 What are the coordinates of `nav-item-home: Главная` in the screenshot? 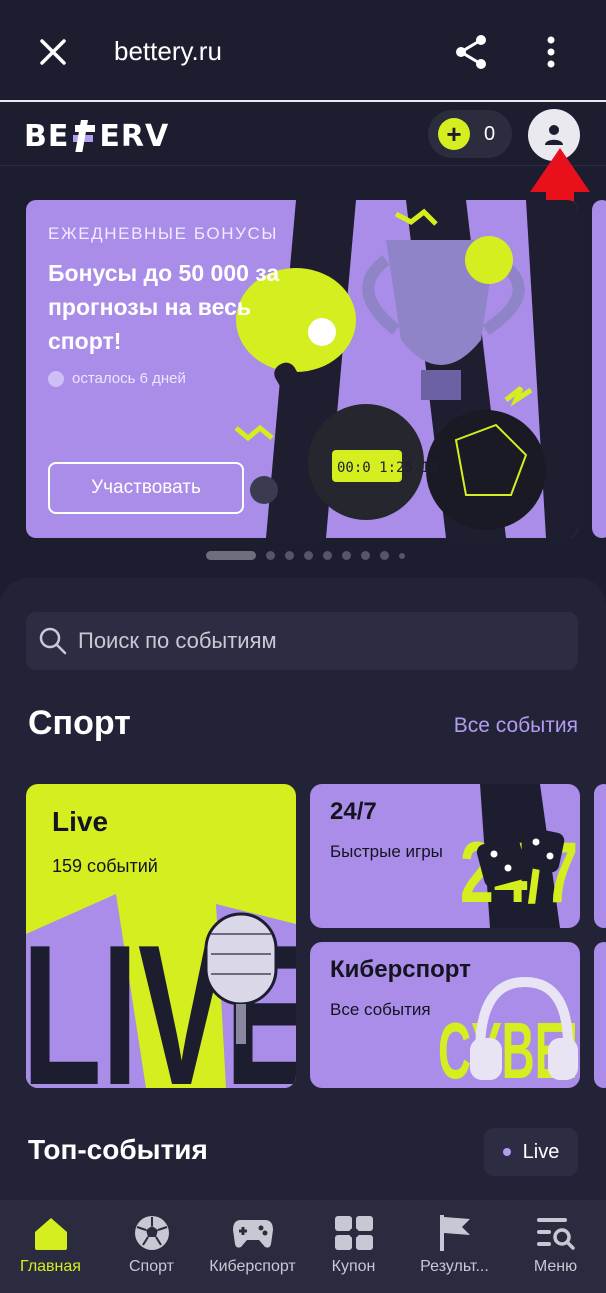 It's located at (50, 1246).